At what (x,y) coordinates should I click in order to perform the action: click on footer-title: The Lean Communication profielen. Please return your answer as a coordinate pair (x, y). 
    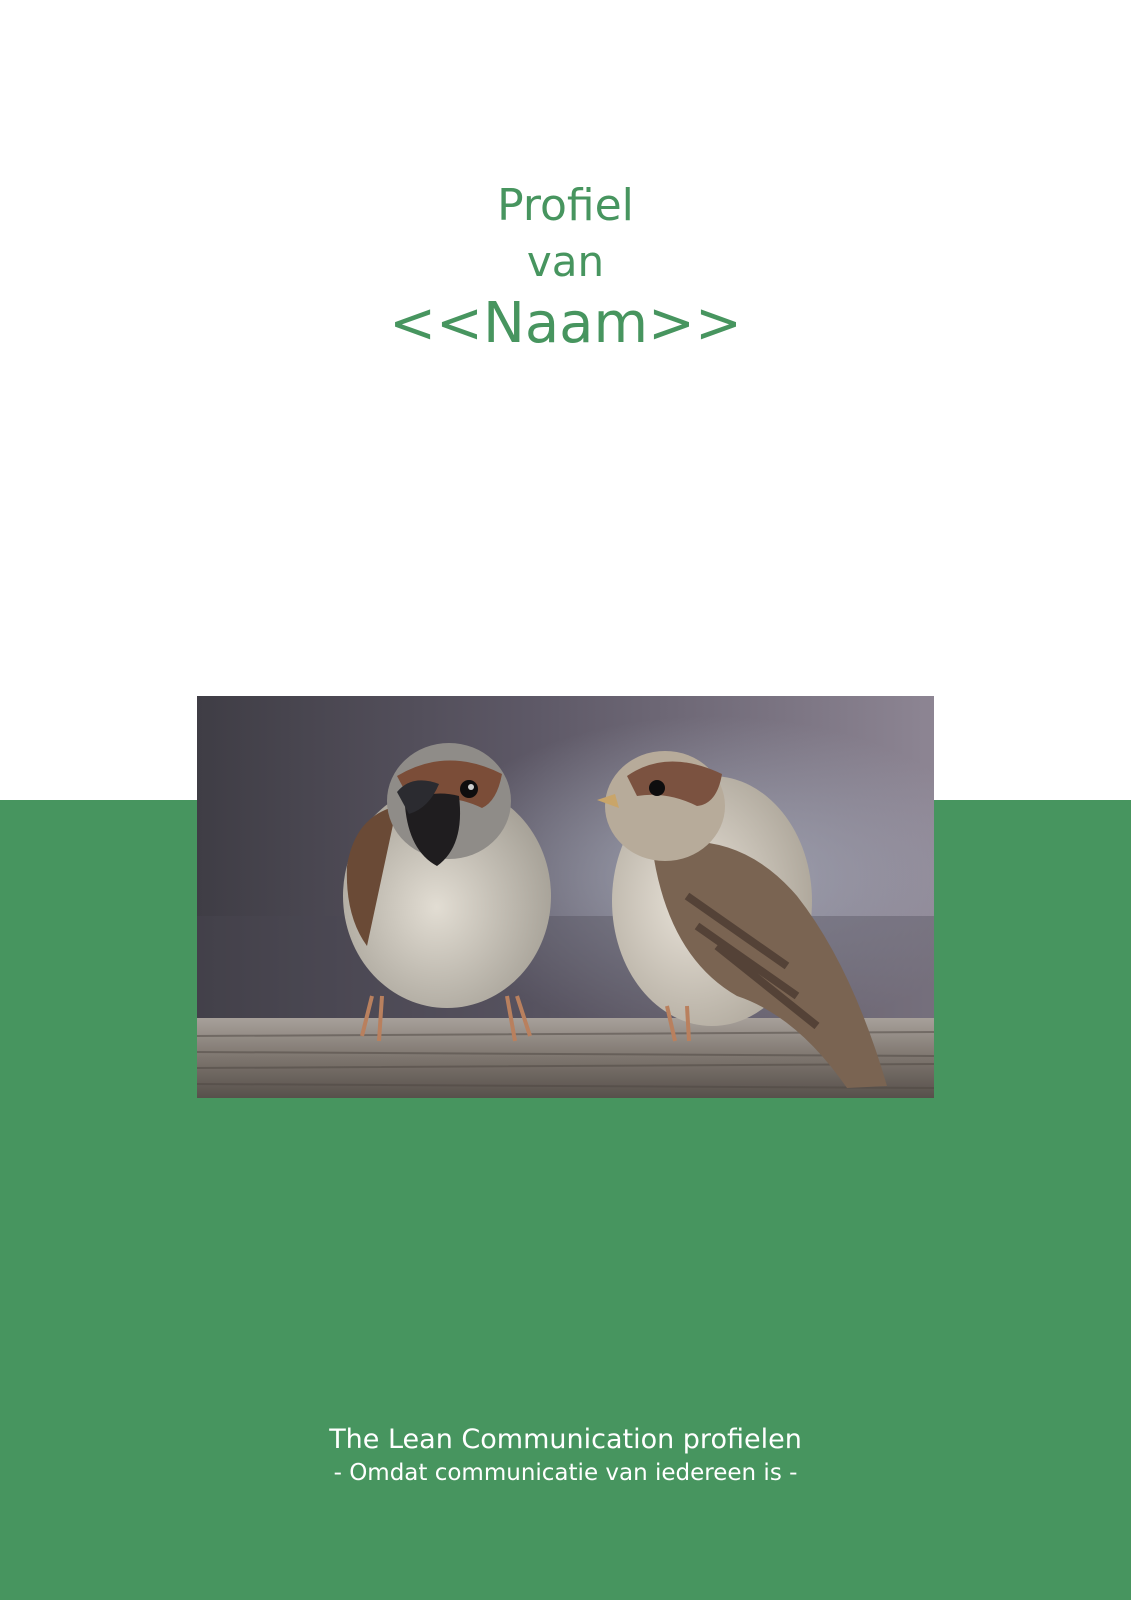
    Looking at the image, I should click on (565, 1439).